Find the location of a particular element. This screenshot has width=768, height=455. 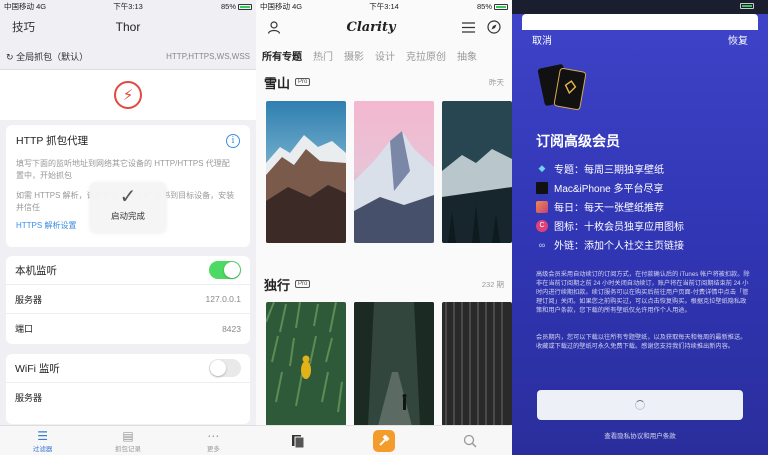

clock: 下午3:13 is located at coordinates (128, 6).